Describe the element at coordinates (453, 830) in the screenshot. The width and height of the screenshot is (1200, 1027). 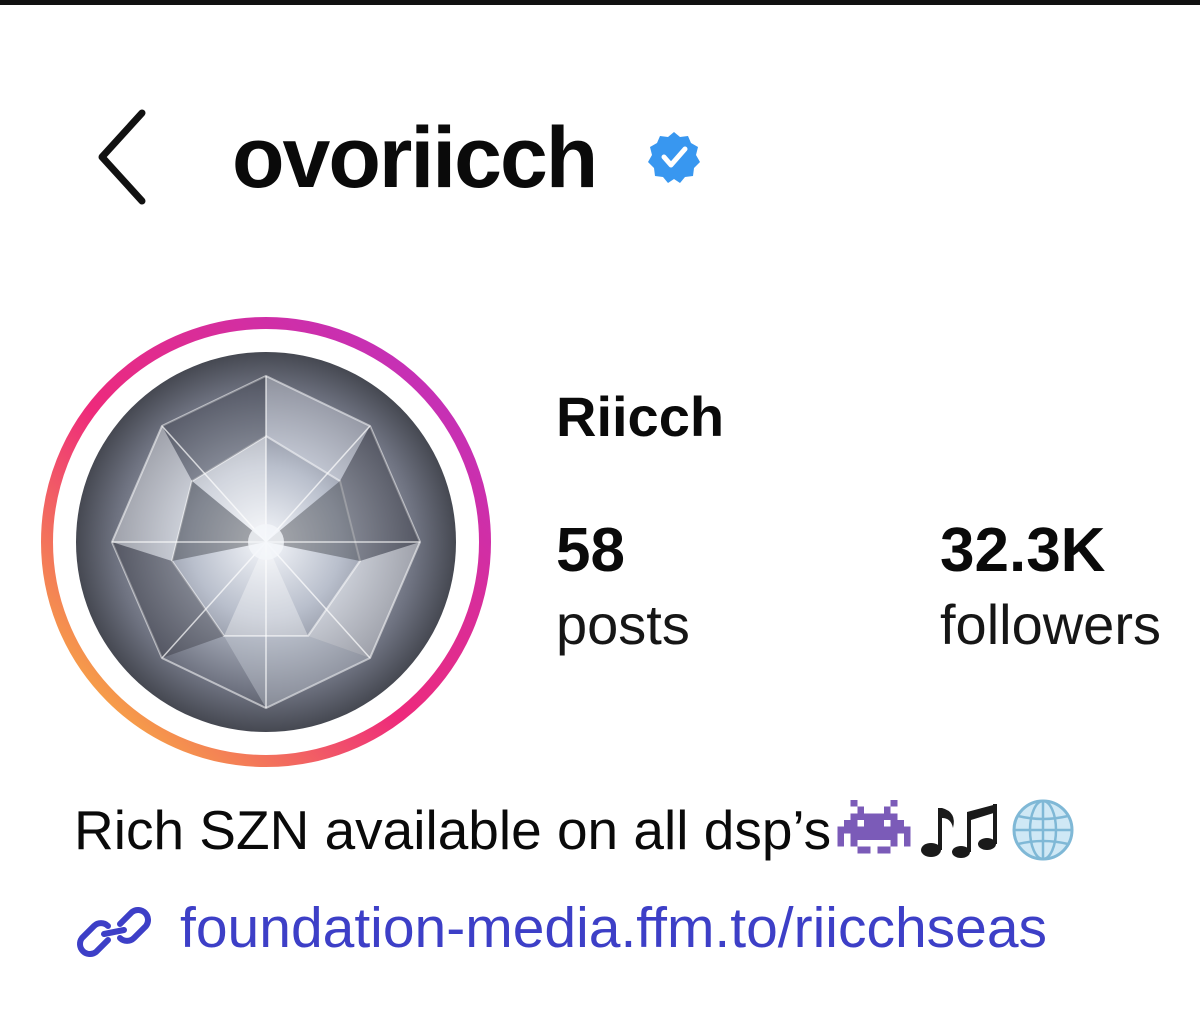
I see `bio-text: Rich SZN available on all dsp’s` at that location.